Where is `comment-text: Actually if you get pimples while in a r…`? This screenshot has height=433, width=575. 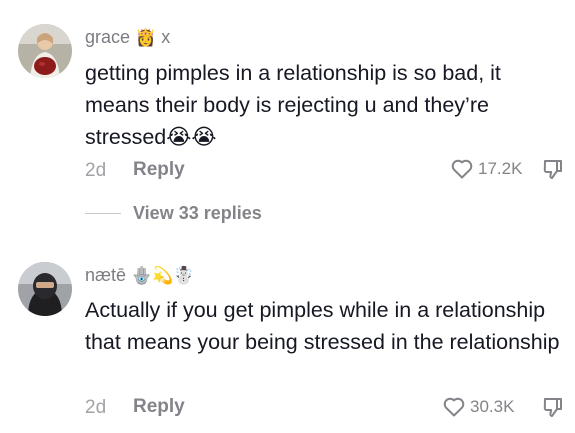
comment-text: Actually if you get pimples while in a r… is located at coordinates (322, 326).